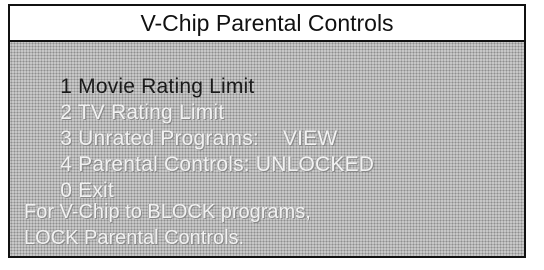 Image resolution: width=544 pixels, height=270 pixels. I want to click on unrated-programs-value: VIEW, so click(310, 138).